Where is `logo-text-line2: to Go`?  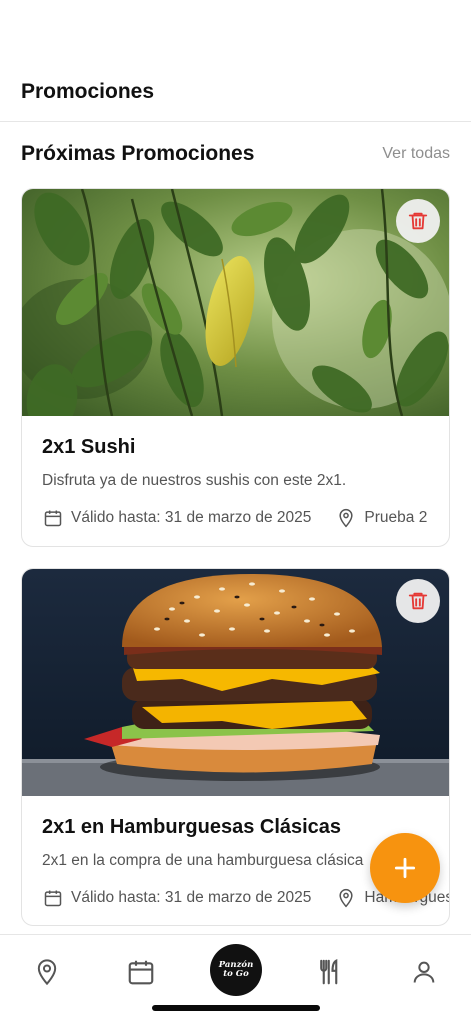 logo-text-line2: to Go is located at coordinates (236, 974).